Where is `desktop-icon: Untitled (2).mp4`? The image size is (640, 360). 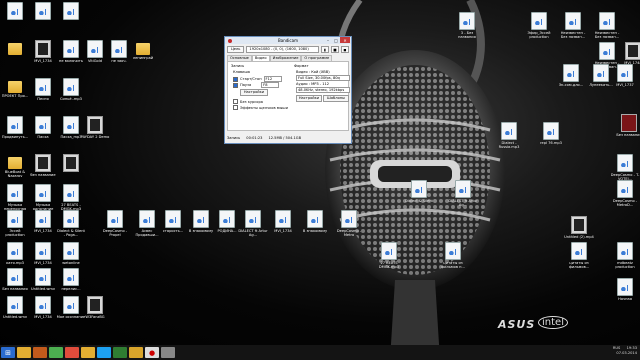 desktop-icon: Untitled (2).mp4 is located at coordinates (579, 227).